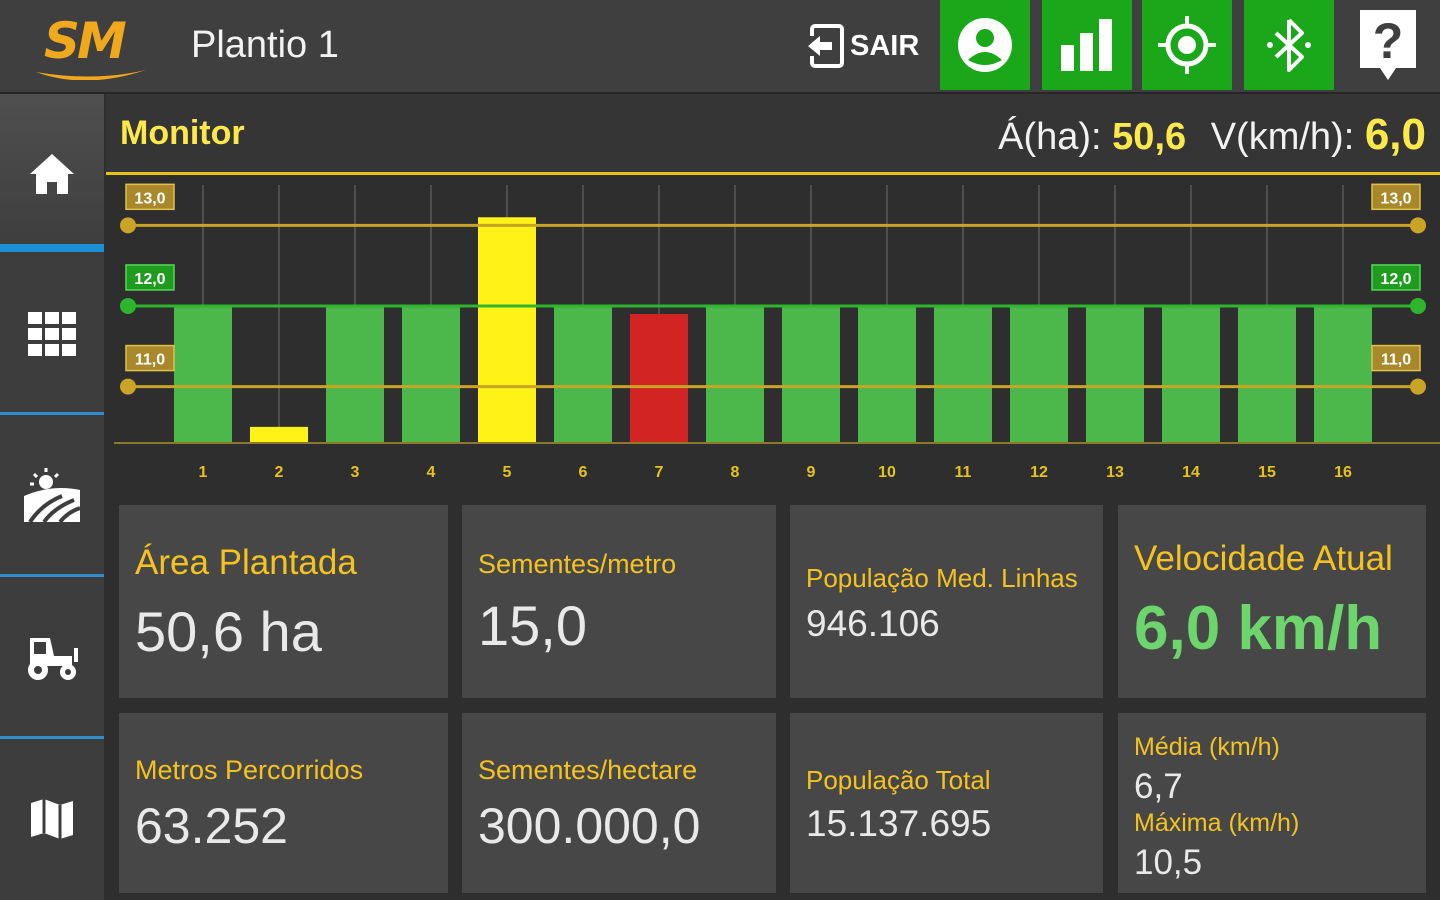 This screenshot has width=1440, height=900. Describe the element at coordinates (885, 45) in the screenshot. I see `exit-label: SAIR` at that location.